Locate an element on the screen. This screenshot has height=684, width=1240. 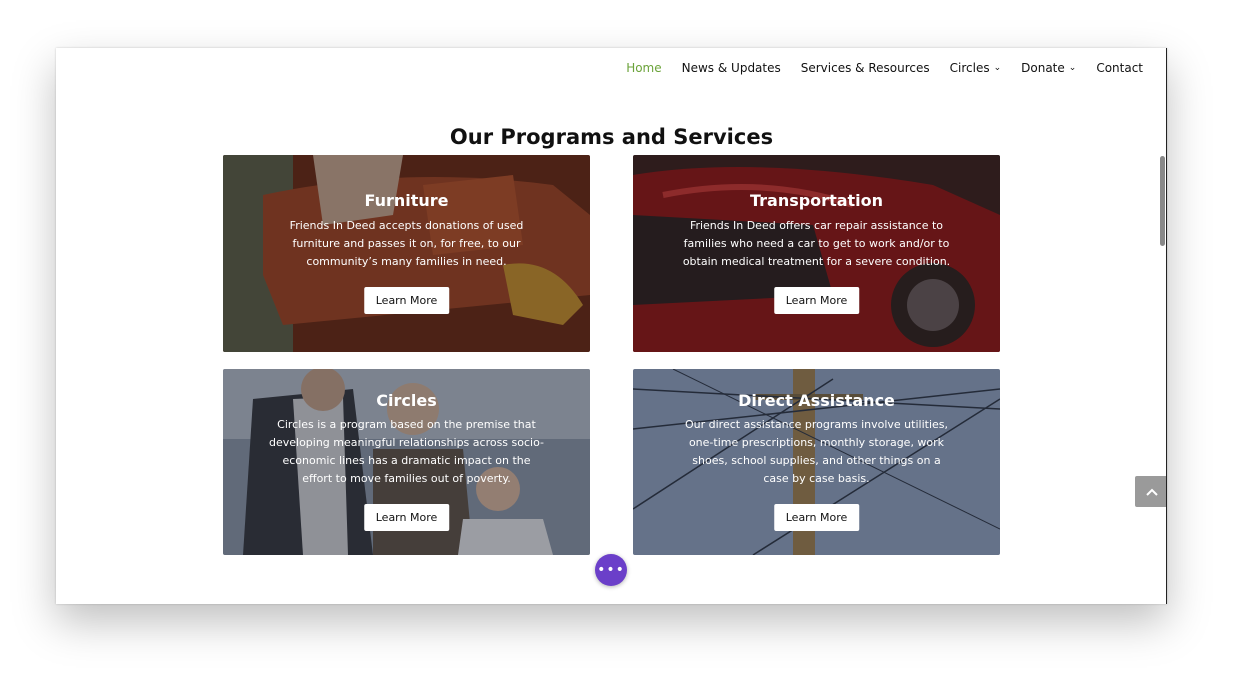
floating-menu-button: ••• is located at coordinates (611, 570).